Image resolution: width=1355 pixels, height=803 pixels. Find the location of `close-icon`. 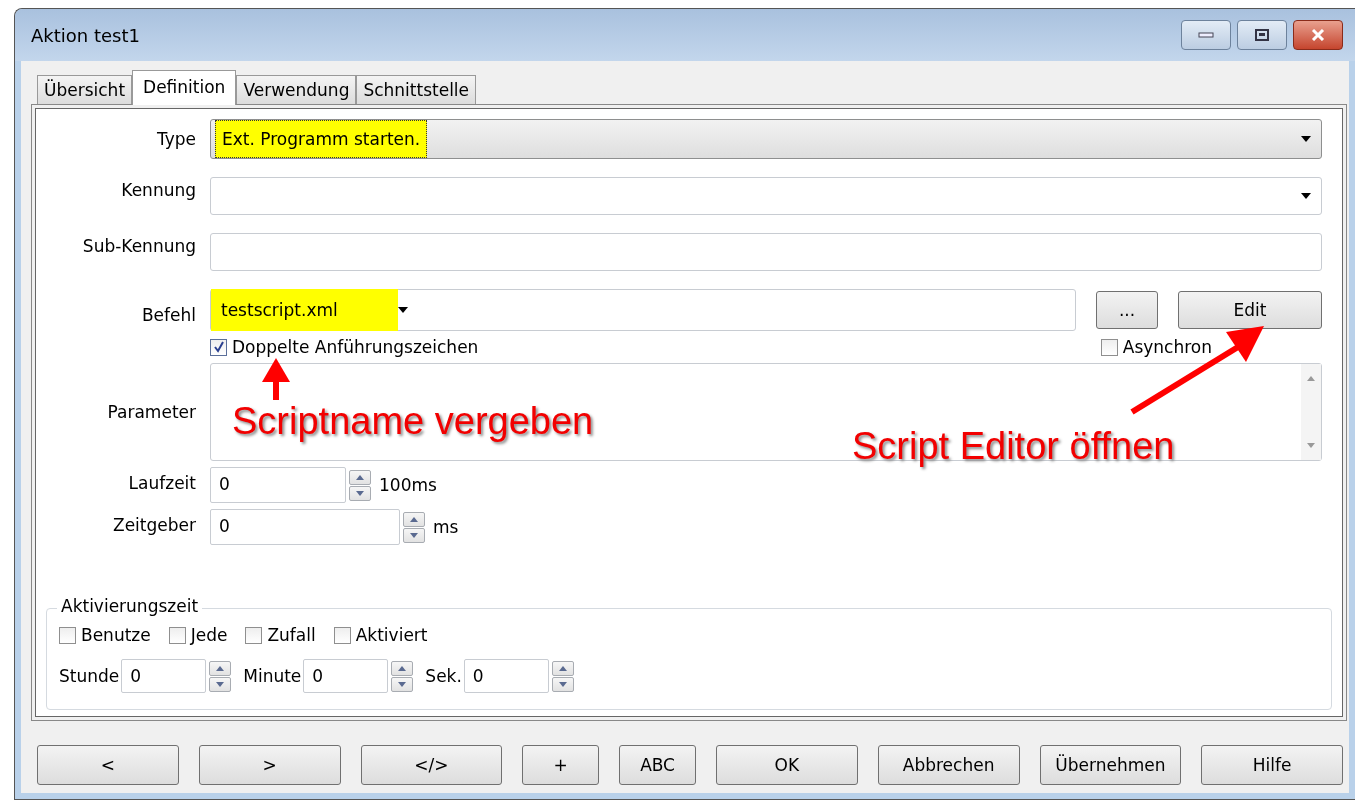

close-icon is located at coordinates (1318, 35).